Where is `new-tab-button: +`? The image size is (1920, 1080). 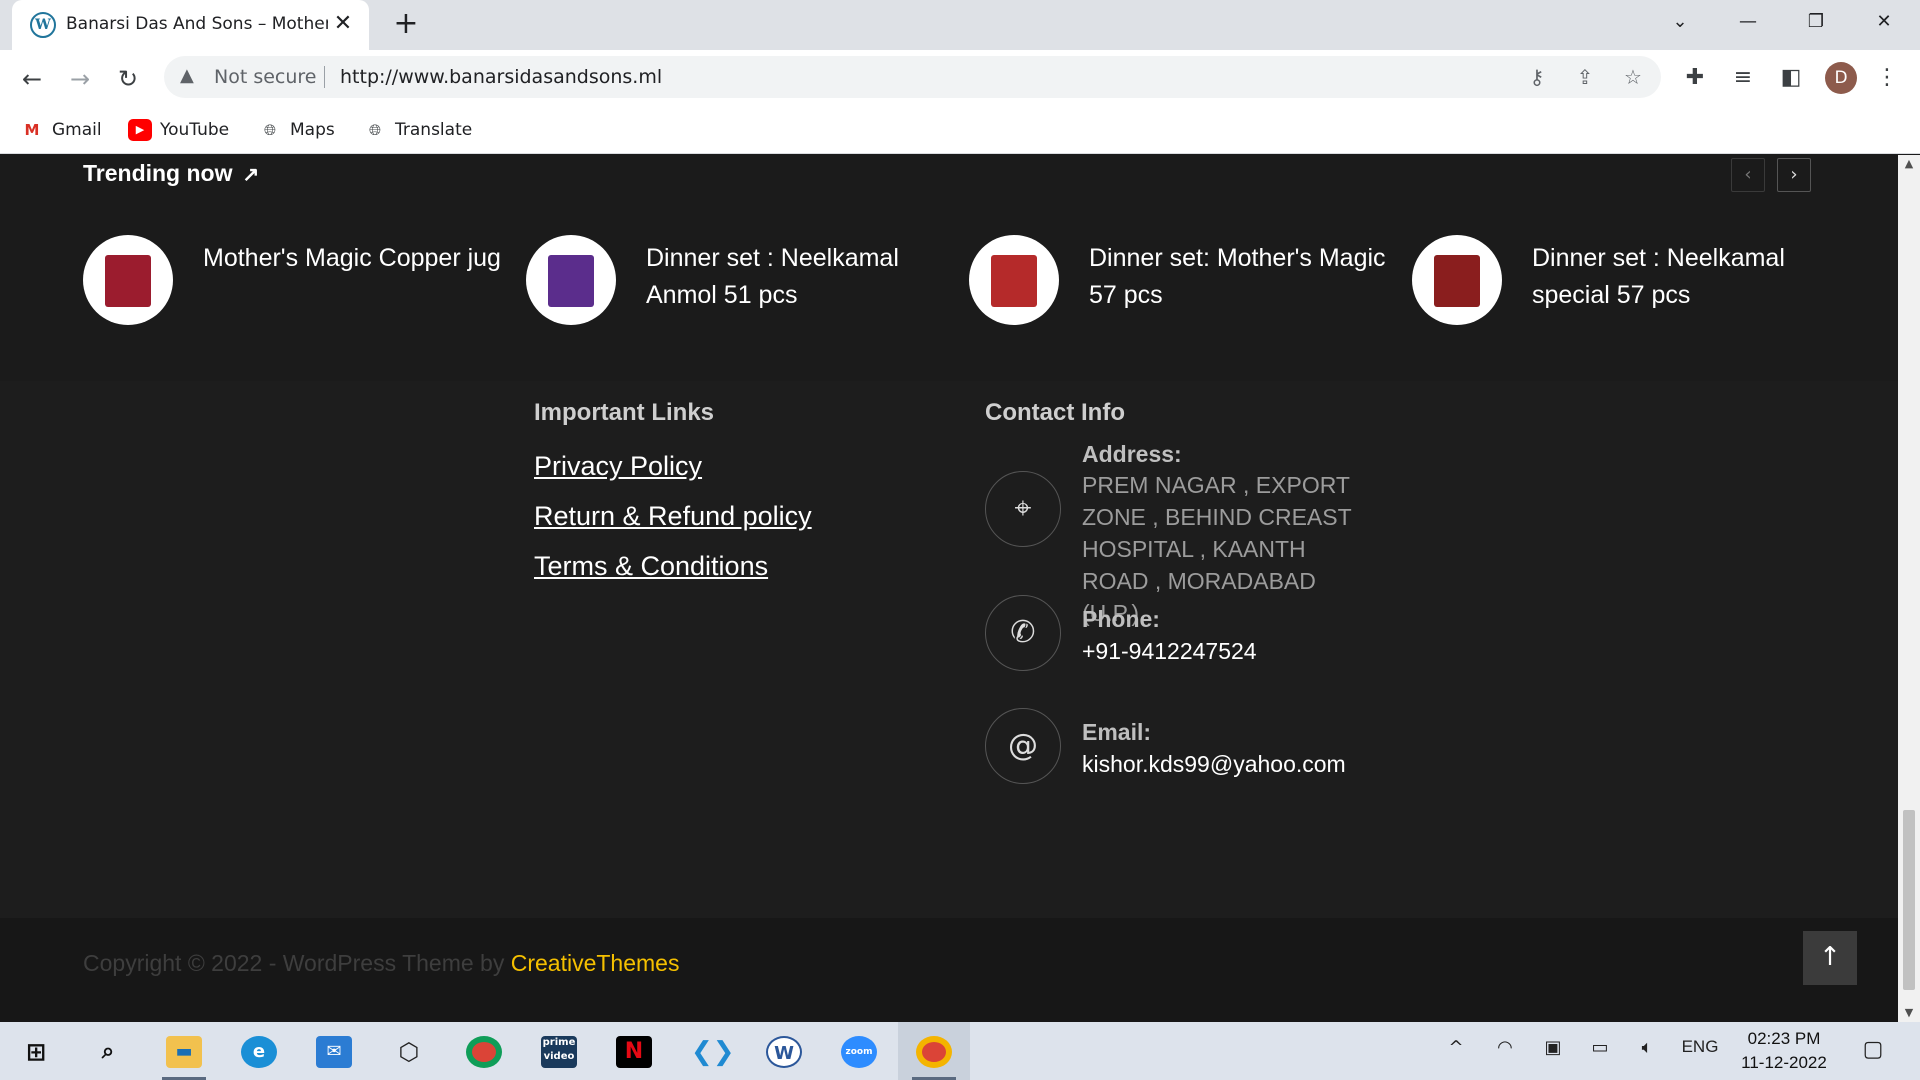
new-tab-button: + is located at coordinates (406, 25).